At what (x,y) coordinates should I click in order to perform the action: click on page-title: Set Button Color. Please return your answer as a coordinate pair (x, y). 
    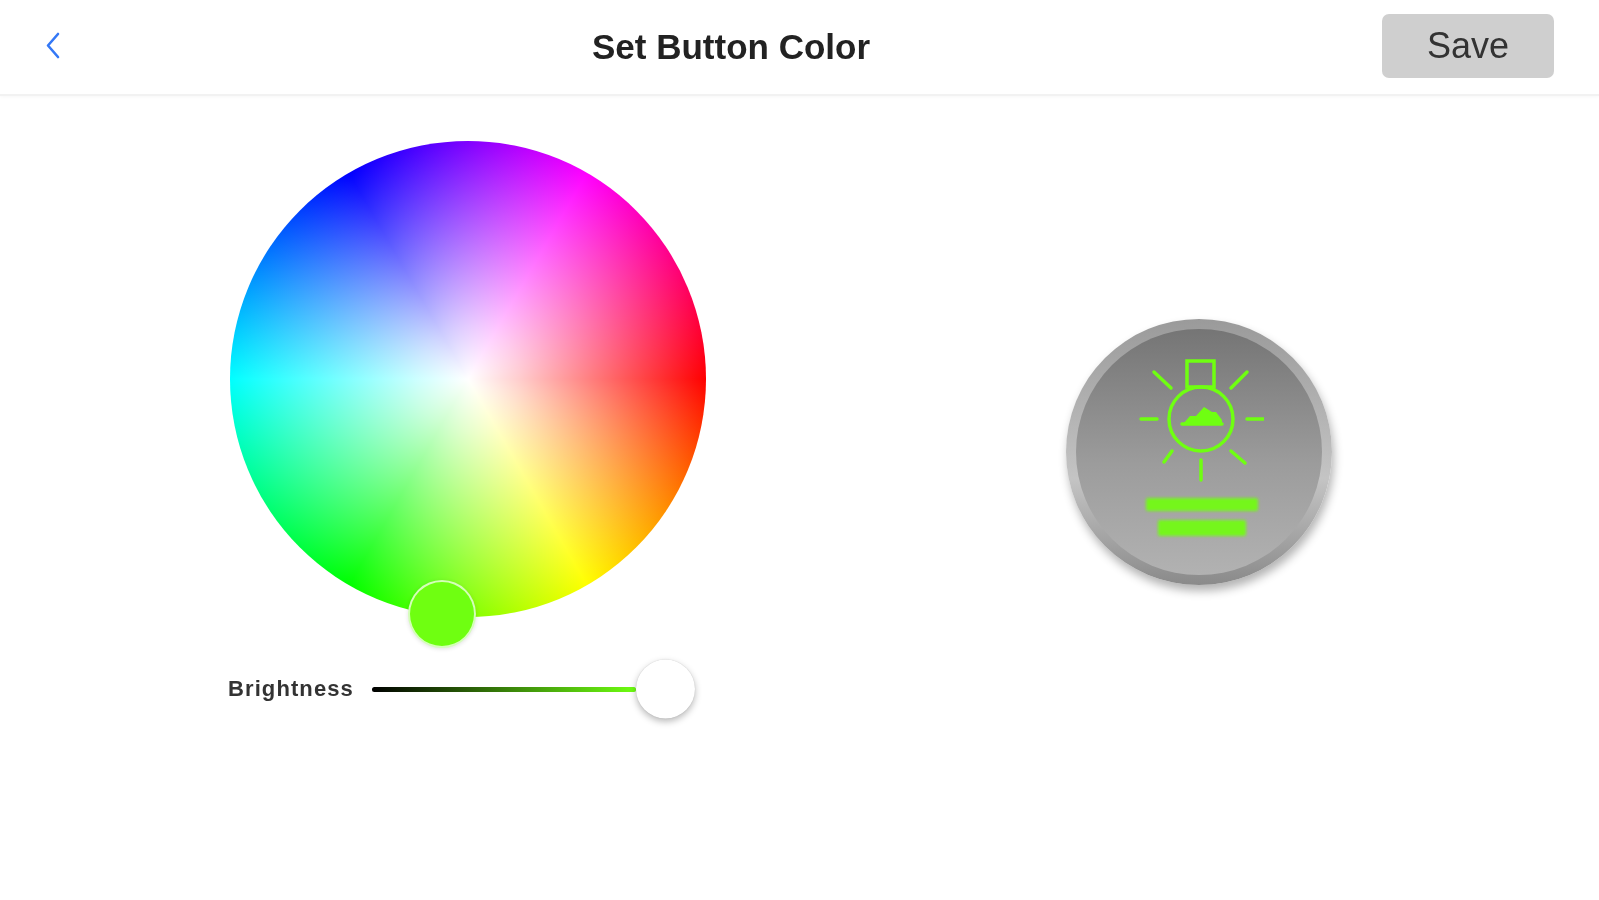
    Looking at the image, I should click on (731, 47).